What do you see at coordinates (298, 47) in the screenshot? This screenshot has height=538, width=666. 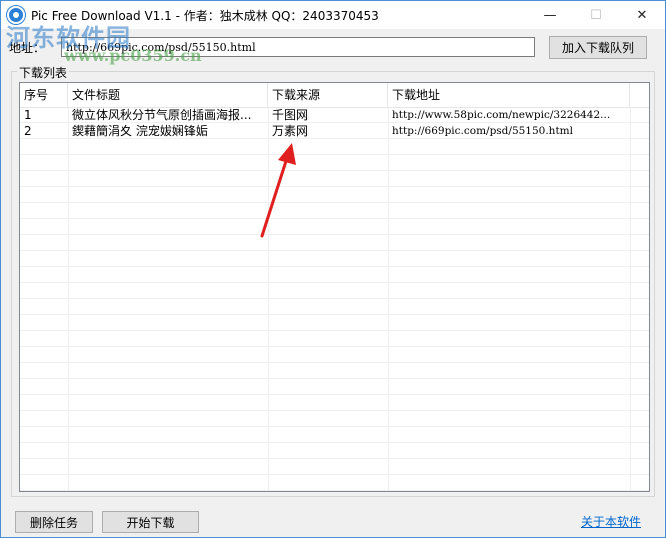 I see `address-input` at bounding box center [298, 47].